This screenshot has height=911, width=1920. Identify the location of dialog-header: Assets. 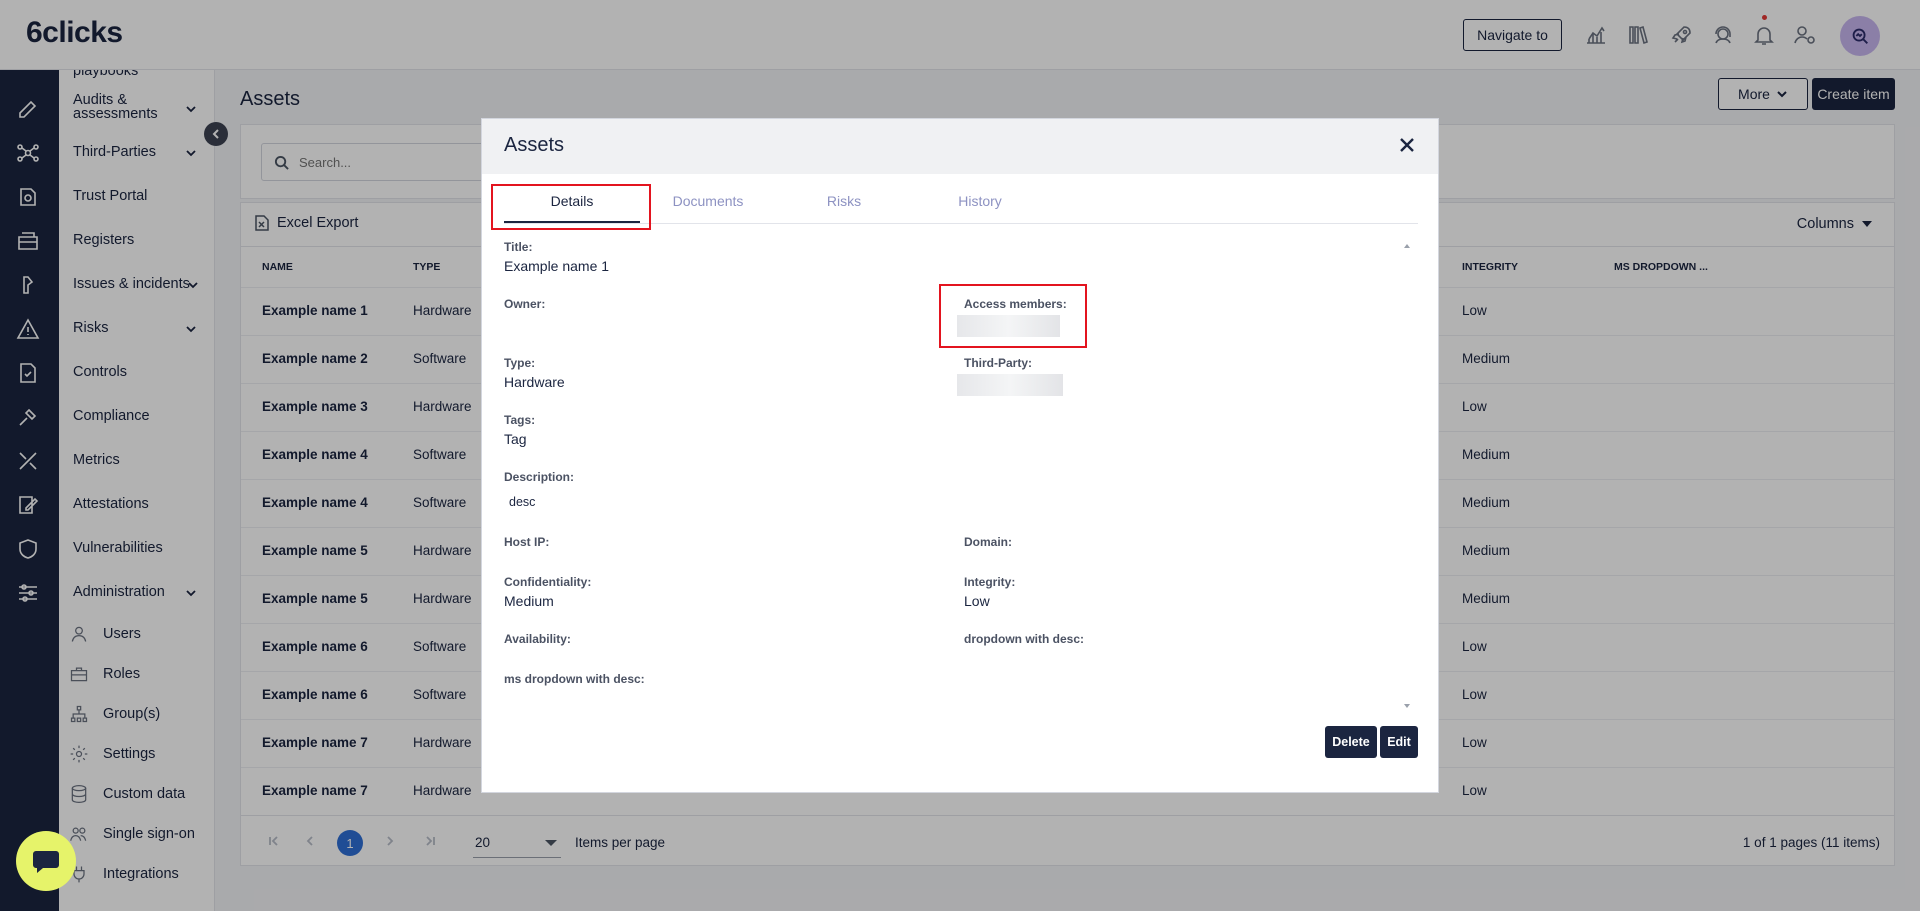
(960, 146).